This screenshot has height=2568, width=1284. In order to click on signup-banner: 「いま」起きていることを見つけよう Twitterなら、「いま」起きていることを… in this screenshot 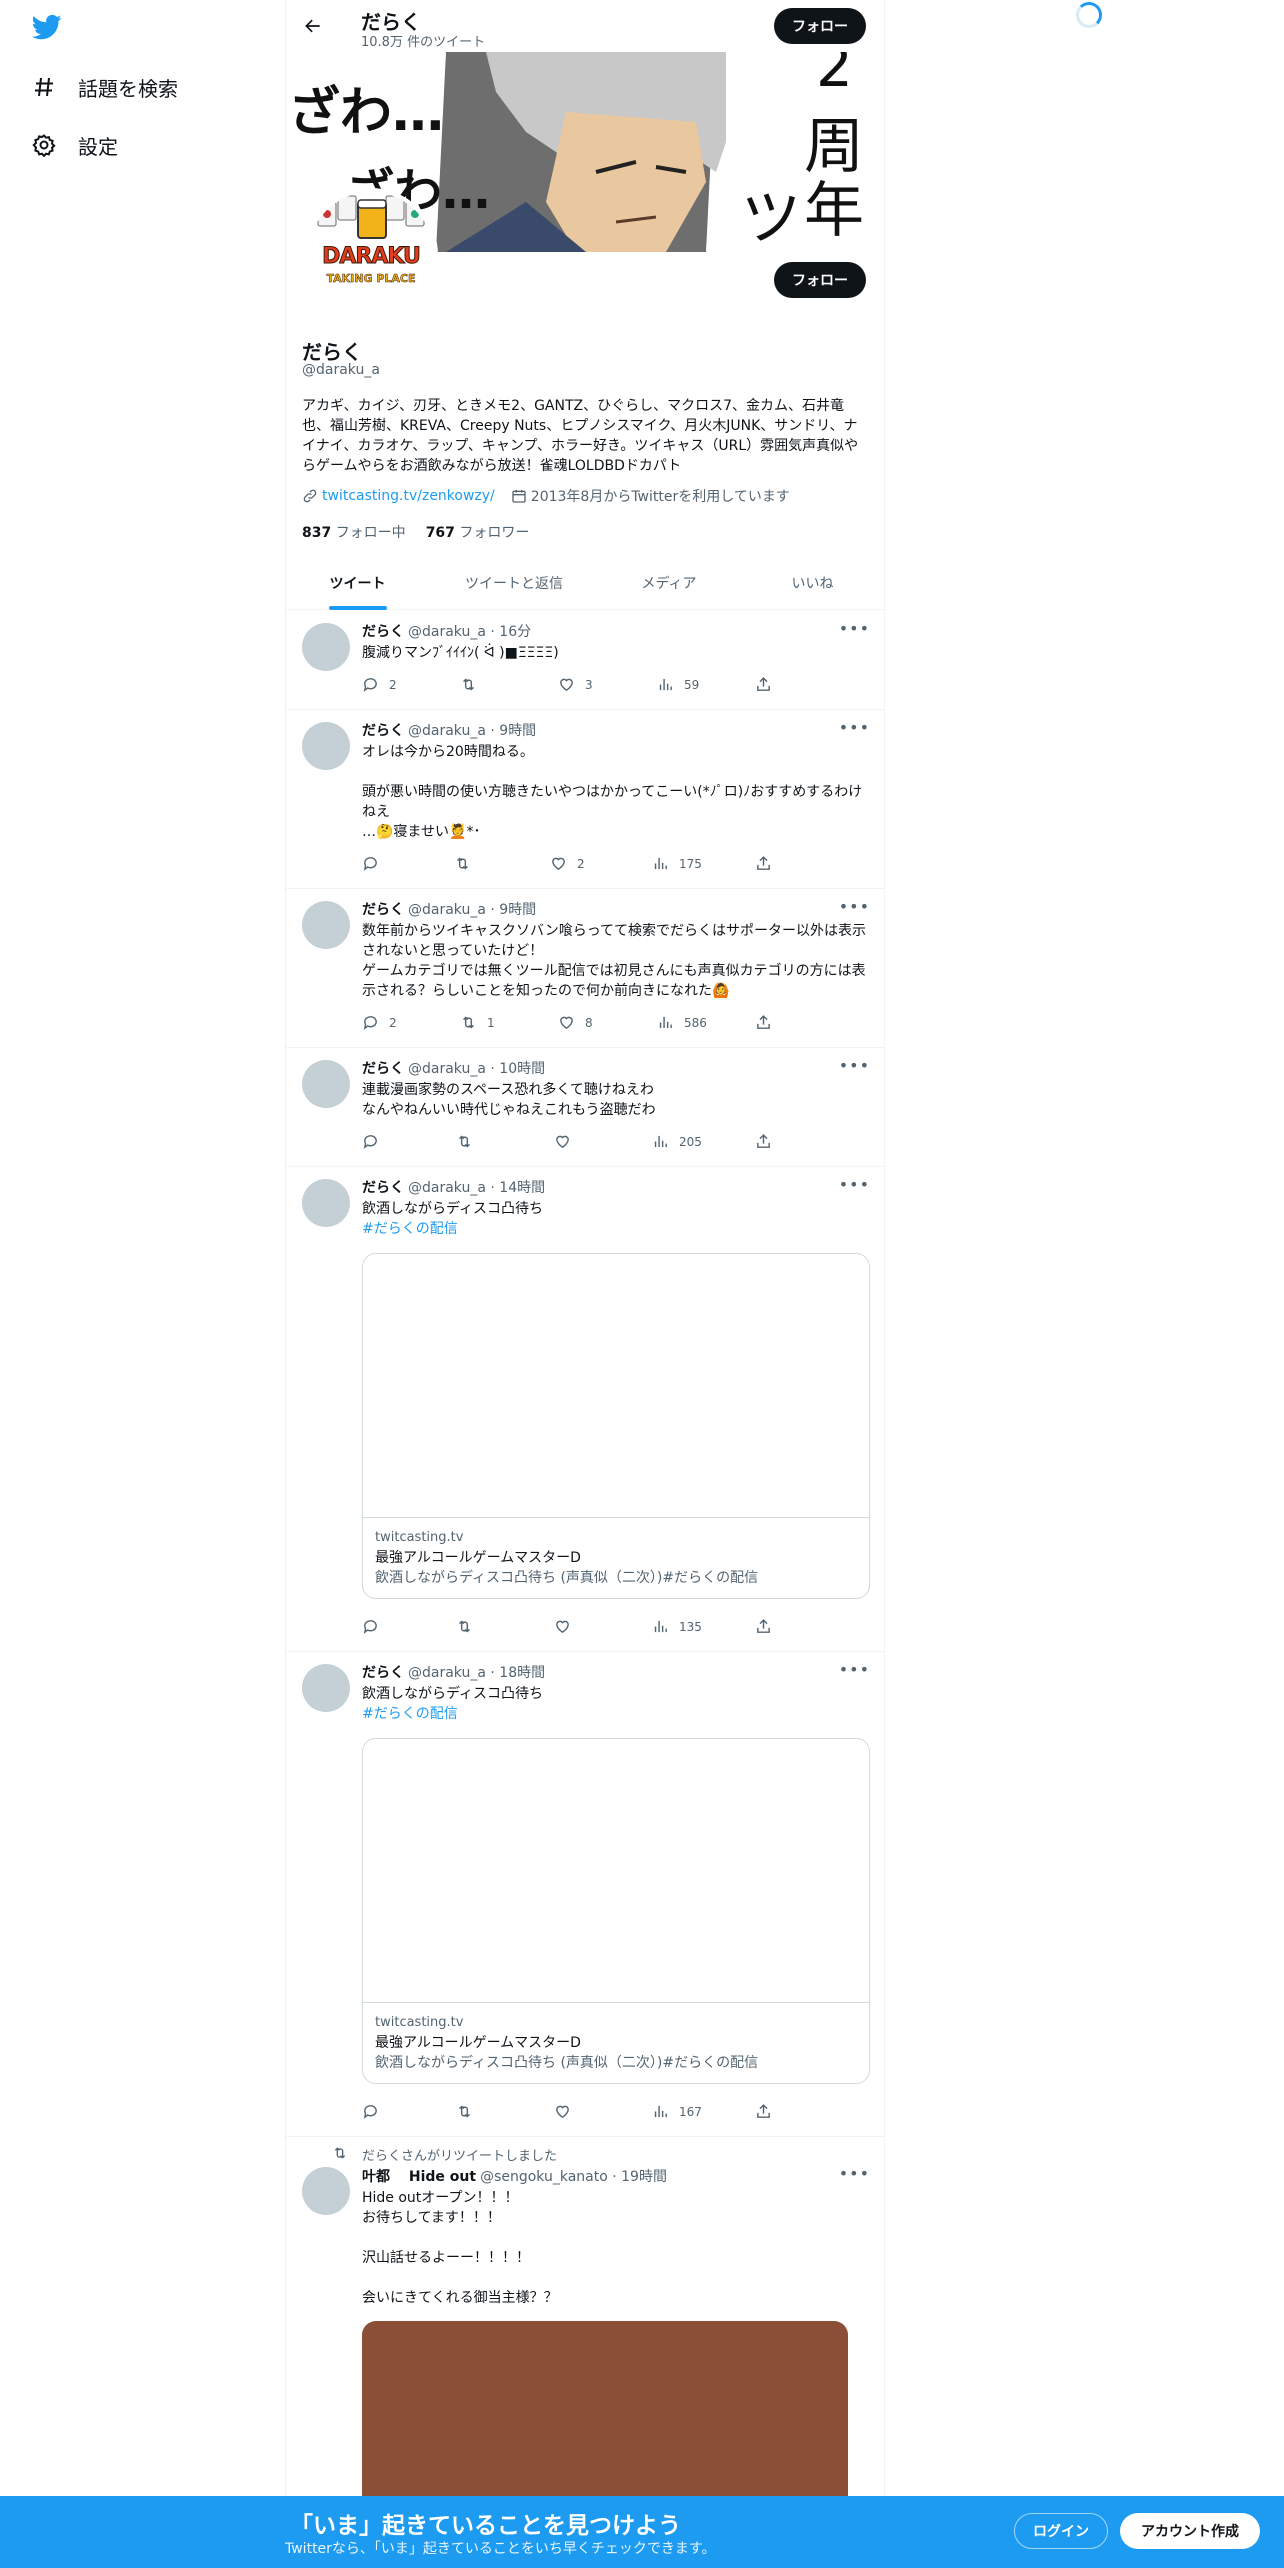, I will do `click(642, 2532)`.